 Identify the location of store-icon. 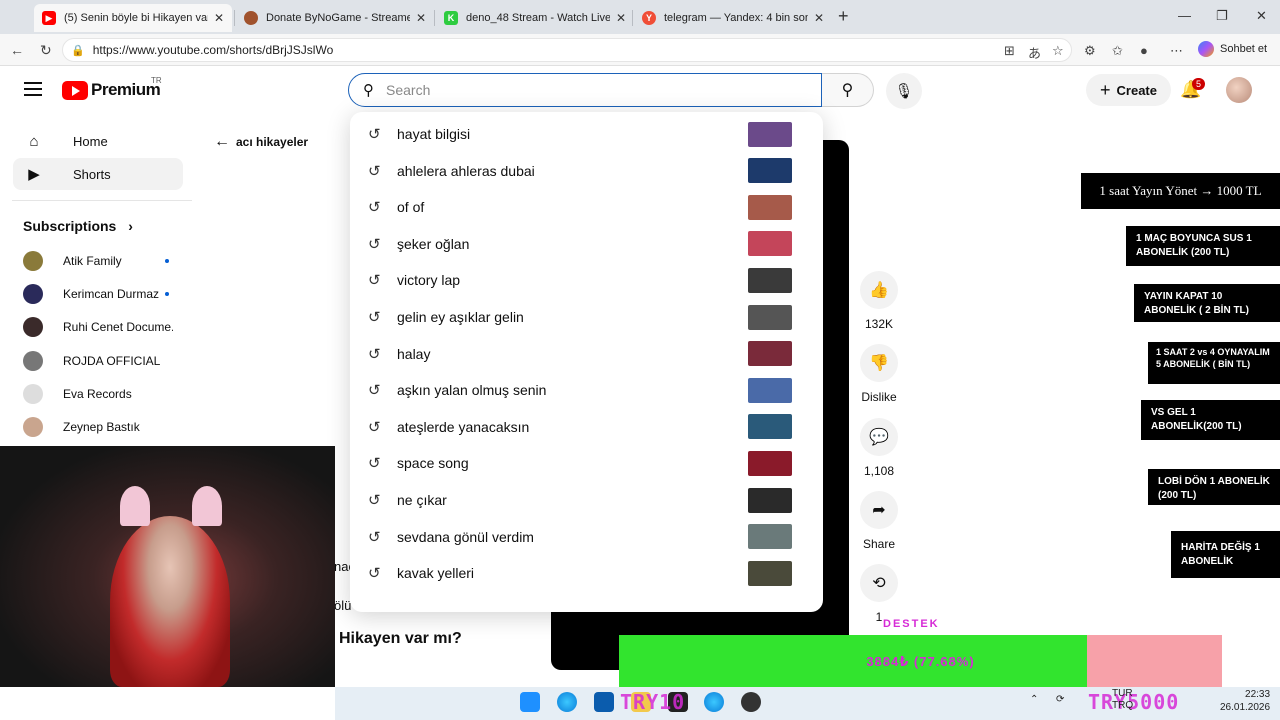
(604, 702).